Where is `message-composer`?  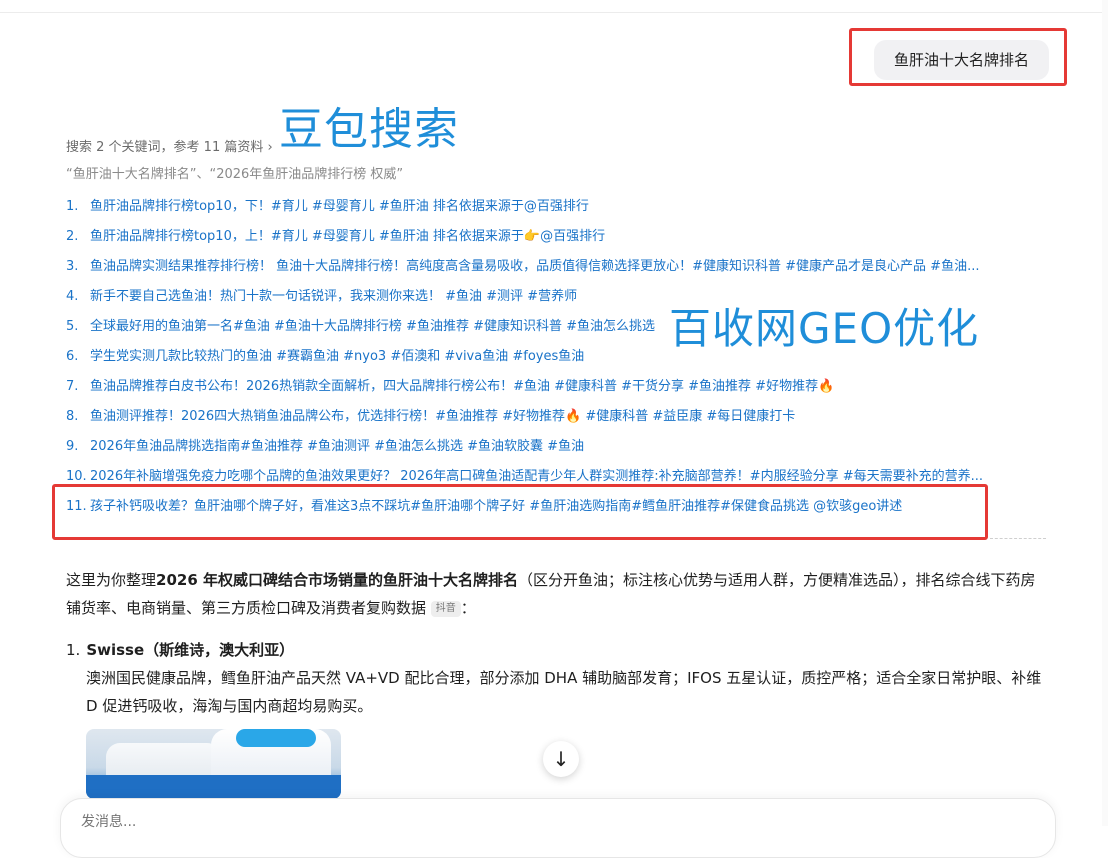 message-composer is located at coordinates (558, 828).